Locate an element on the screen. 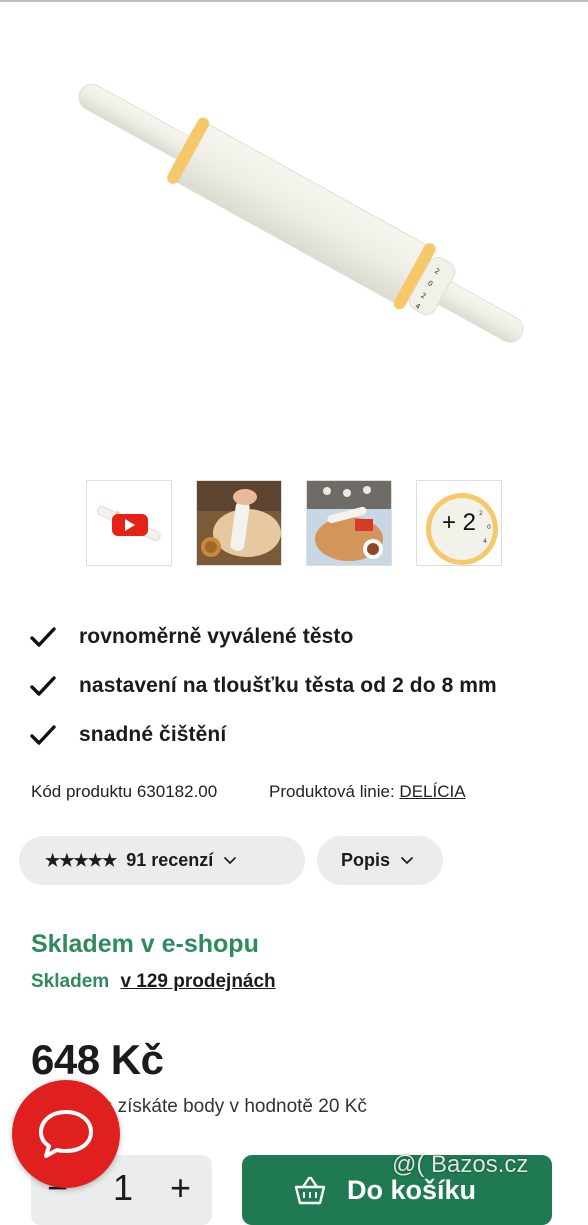 This screenshot has height=1225, width=588. list-item: rovnoměrně vyválené těsto is located at coordinates (300, 636).